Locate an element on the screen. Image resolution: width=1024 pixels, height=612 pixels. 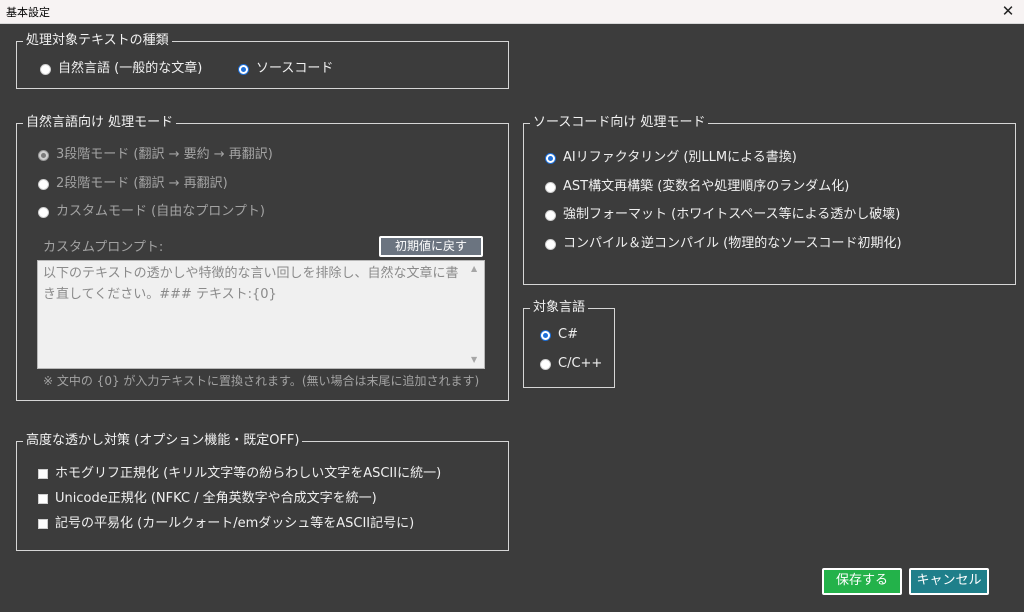
custom-prompt-label: カスタムプロンプト: is located at coordinates (103, 247).